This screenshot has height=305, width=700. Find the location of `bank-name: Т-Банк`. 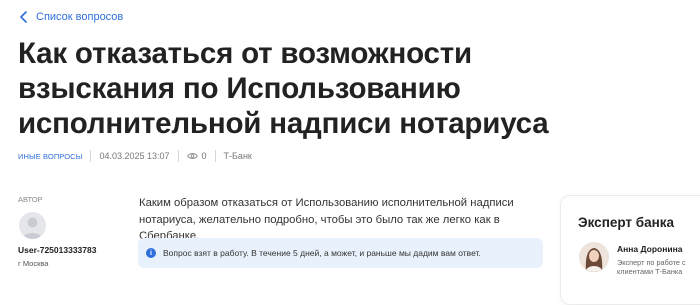

bank-name: Т-Банк is located at coordinates (237, 156).